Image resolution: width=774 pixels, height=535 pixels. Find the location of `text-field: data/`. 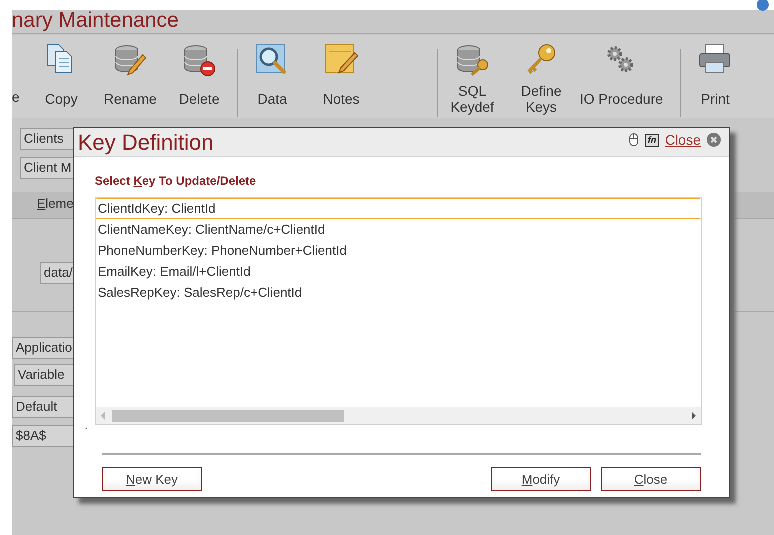

text-field: data/ is located at coordinates (57, 273).